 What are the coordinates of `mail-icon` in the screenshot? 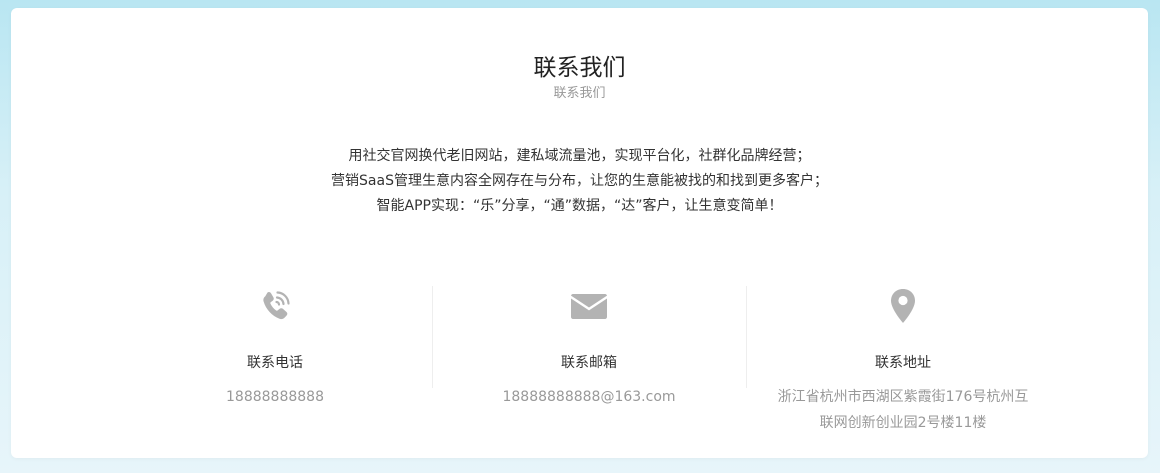 It's located at (589, 306).